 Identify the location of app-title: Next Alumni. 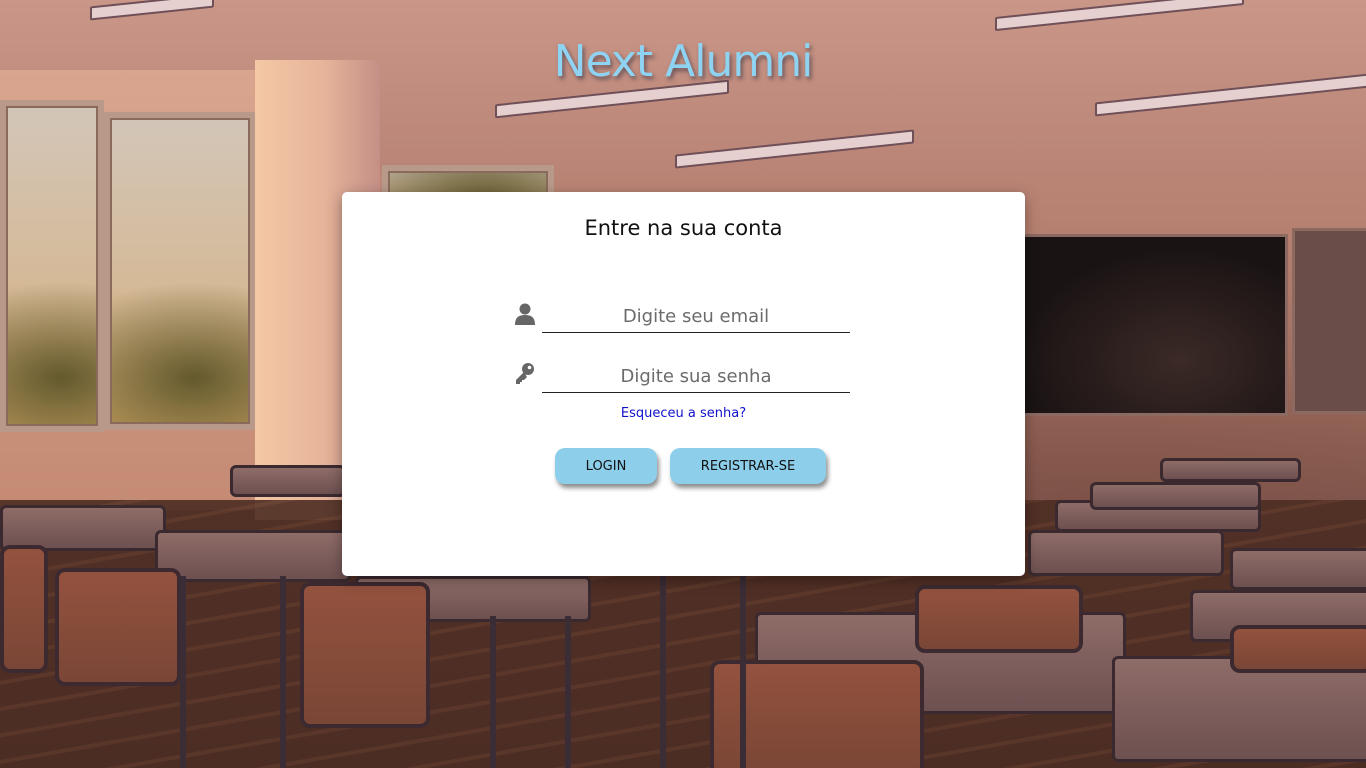
(683, 61).